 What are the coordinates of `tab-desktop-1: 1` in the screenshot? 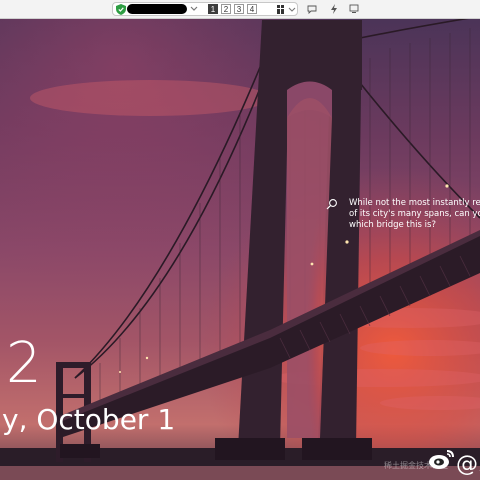 It's located at (213, 9).